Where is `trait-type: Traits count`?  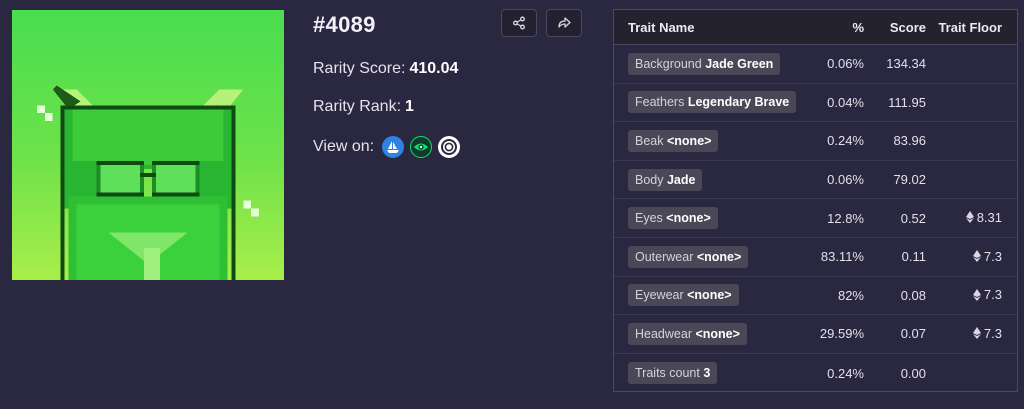 trait-type: Traits count is located at coordinates (667, 373).